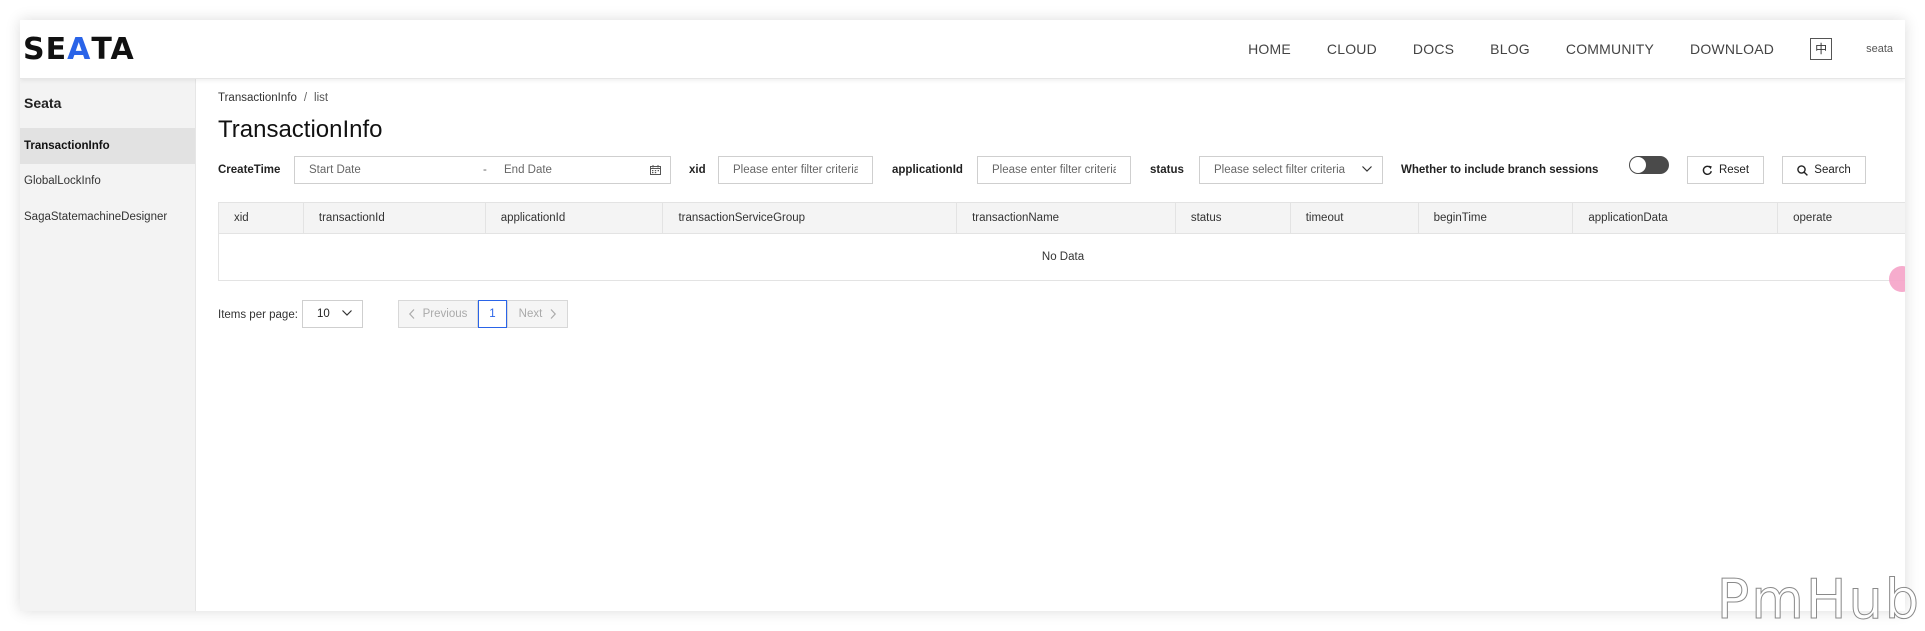 The width and height of the screenshot is (1925, 631). I want to click on reset-button: Reset, so click(1725, 170).